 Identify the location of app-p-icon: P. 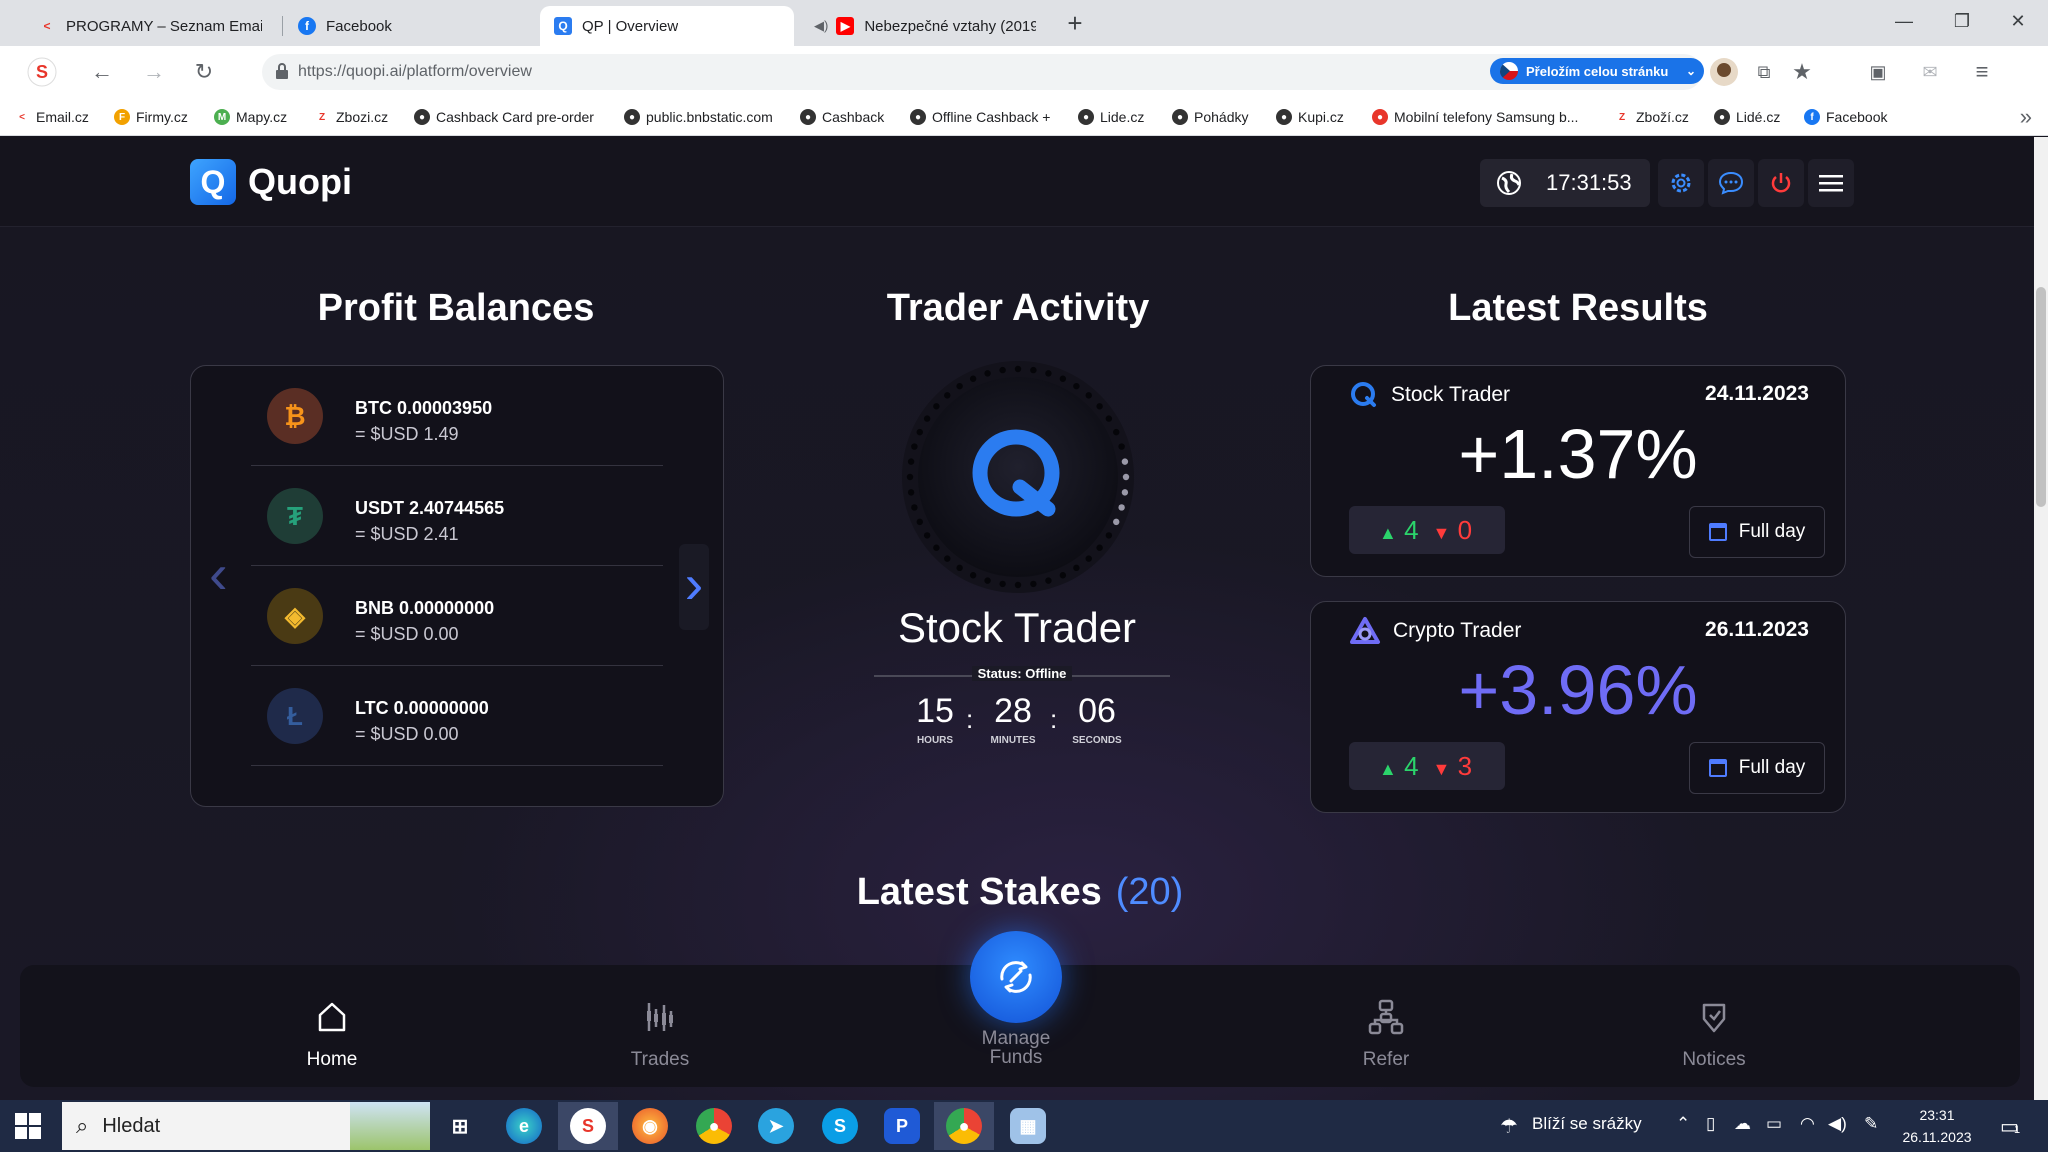
(902, 1126).